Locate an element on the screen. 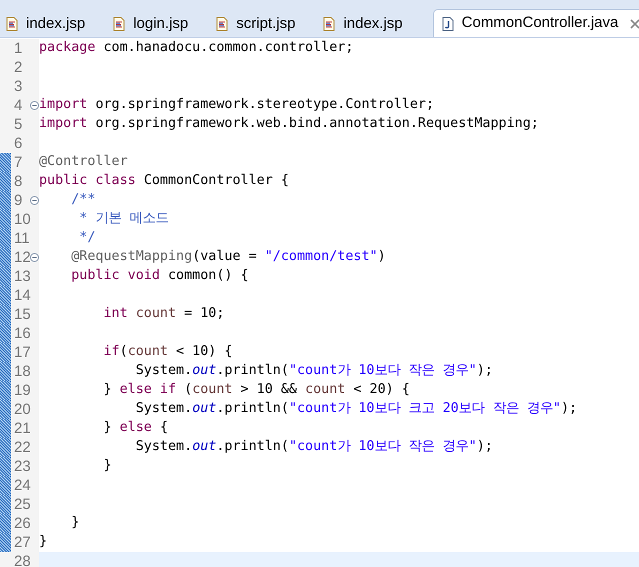  line-number: 20 is located at coordinates (22, 409).